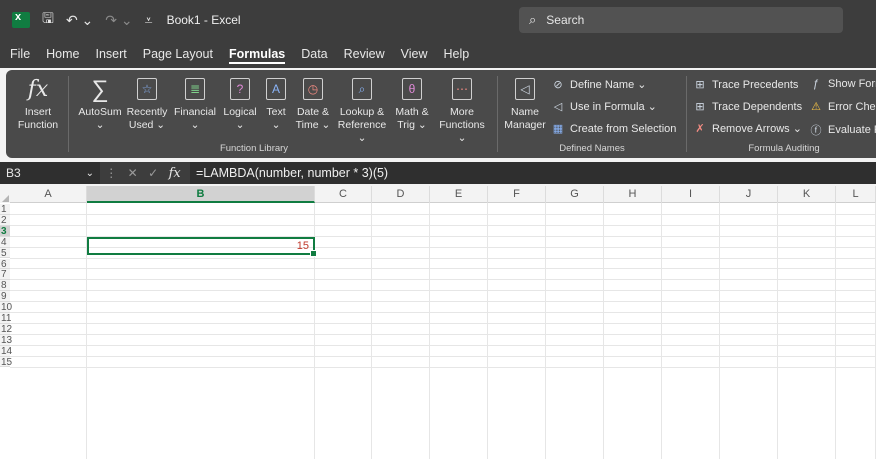  What do you see at coordinates (558, 85) in the screenshot?
I see `pencil-tag-icon: ⊘` at bounding box center [558, 85].